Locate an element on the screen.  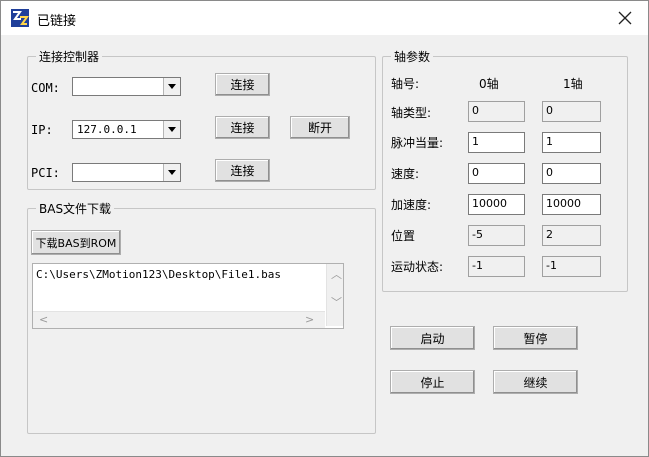
axis1-header: 1轴 is located at coordinates (573, 84).